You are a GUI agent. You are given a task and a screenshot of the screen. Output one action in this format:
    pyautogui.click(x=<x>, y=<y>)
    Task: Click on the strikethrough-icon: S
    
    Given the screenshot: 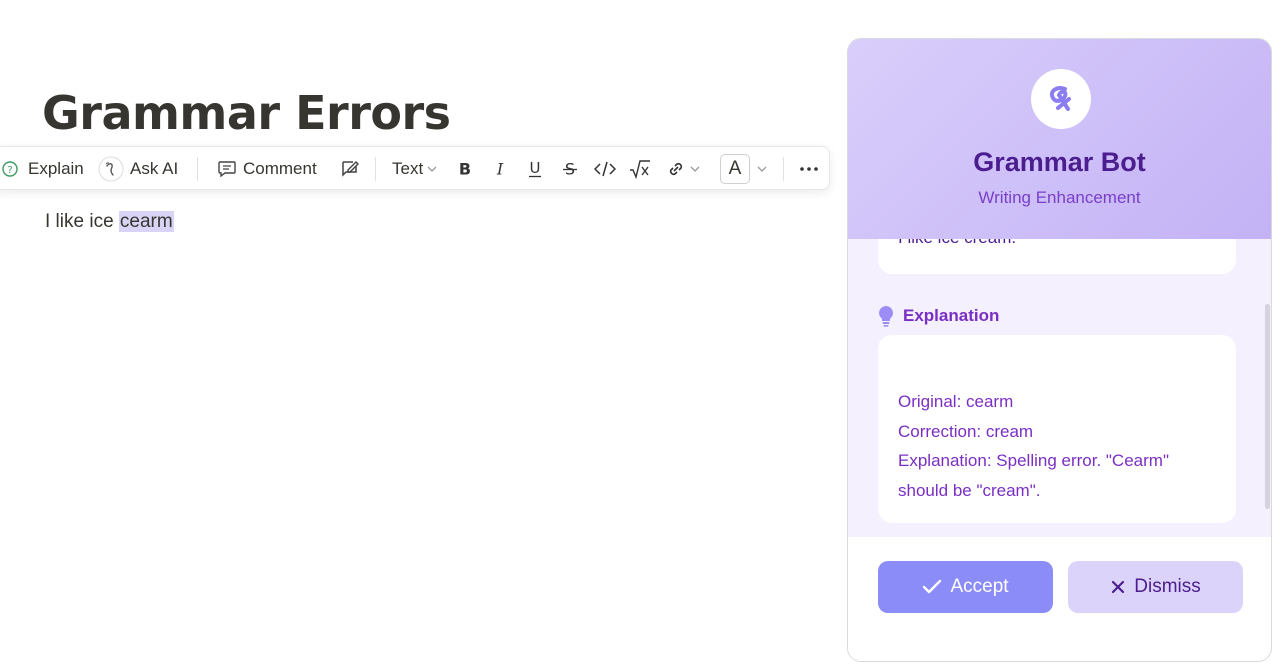 What is the action you would take?
    pyautogui.click(x=570, y=169)
    